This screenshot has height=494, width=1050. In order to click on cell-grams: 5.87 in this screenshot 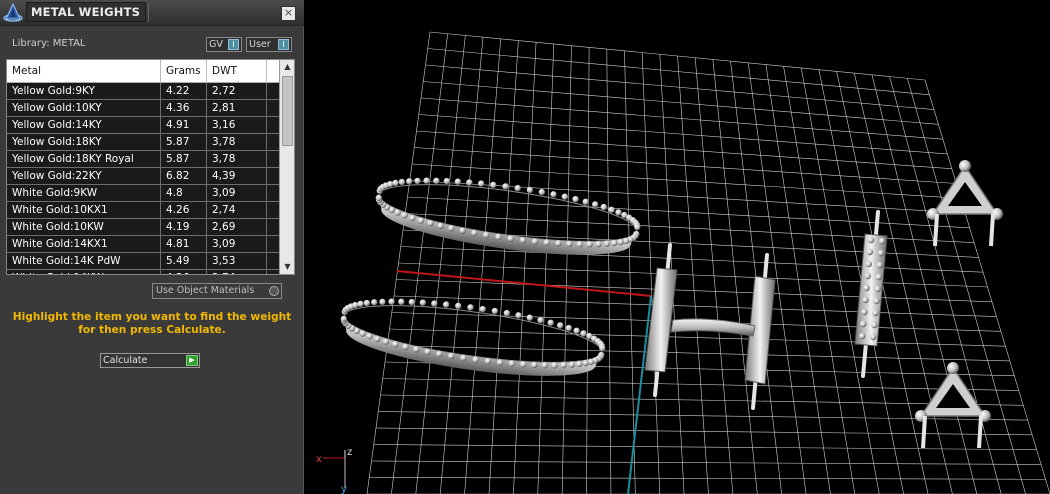, I will do `click(184, 159)`.